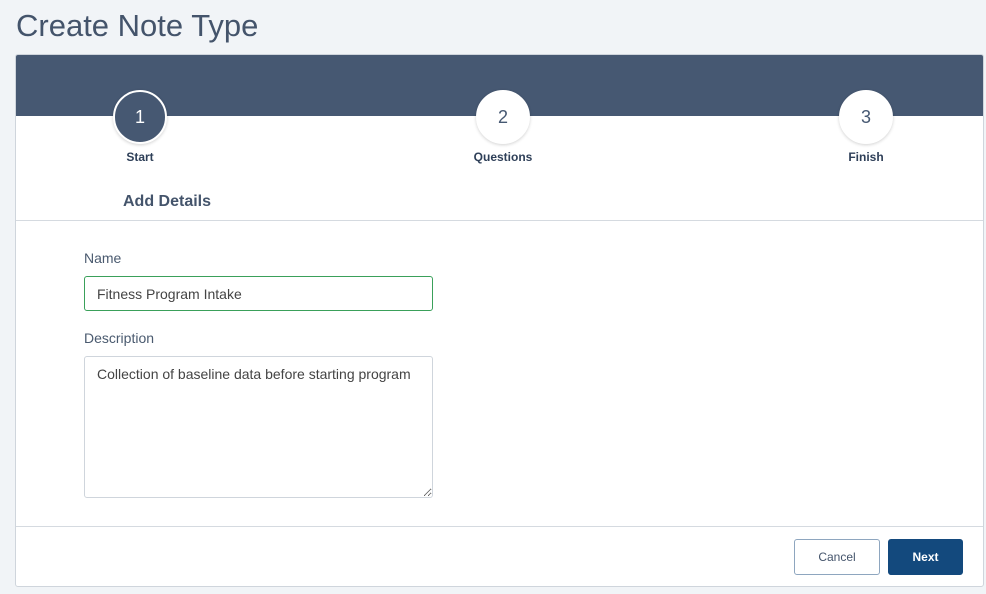  I want to click on step-2-label: Questions, so click(503, 157).